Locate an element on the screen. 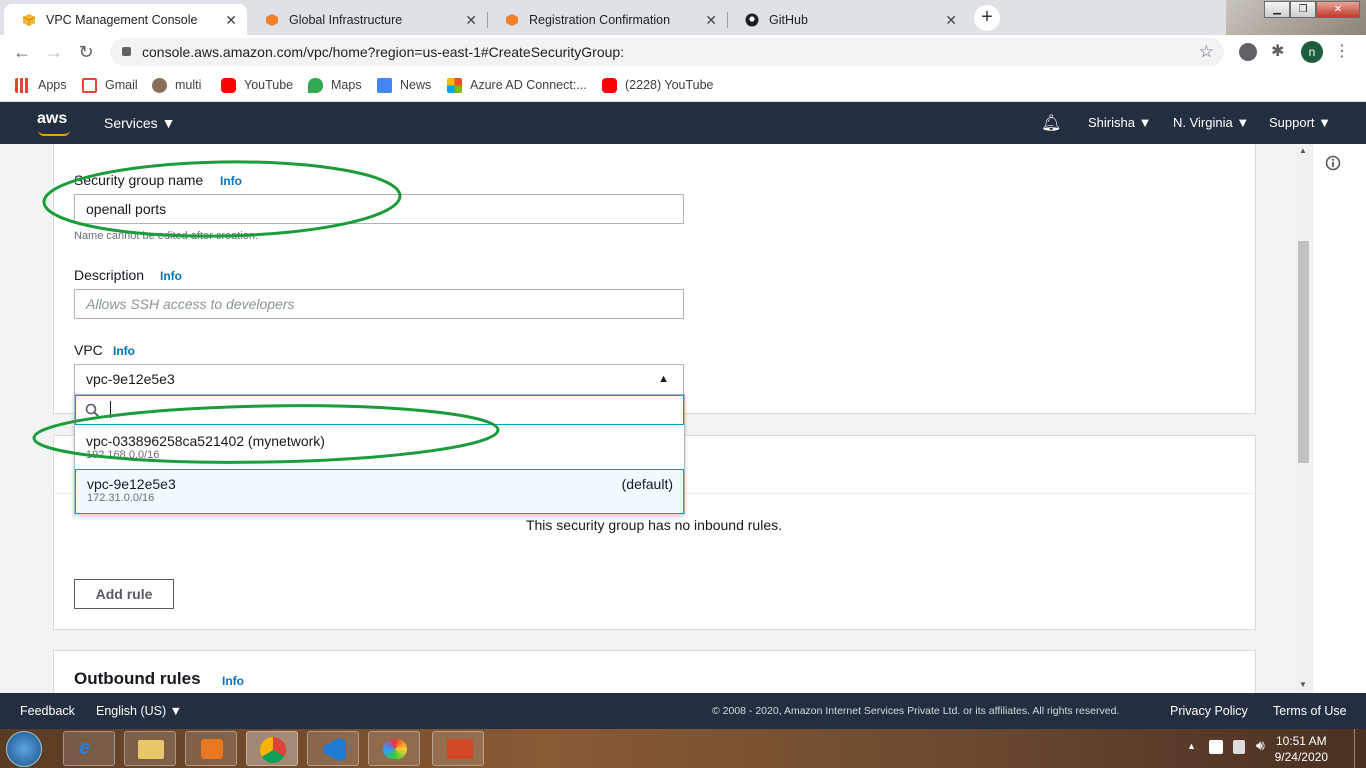 This screenshot has height=768, width=1366. volume-icon: 🔊︎ is located at coordinates (1260, 745).